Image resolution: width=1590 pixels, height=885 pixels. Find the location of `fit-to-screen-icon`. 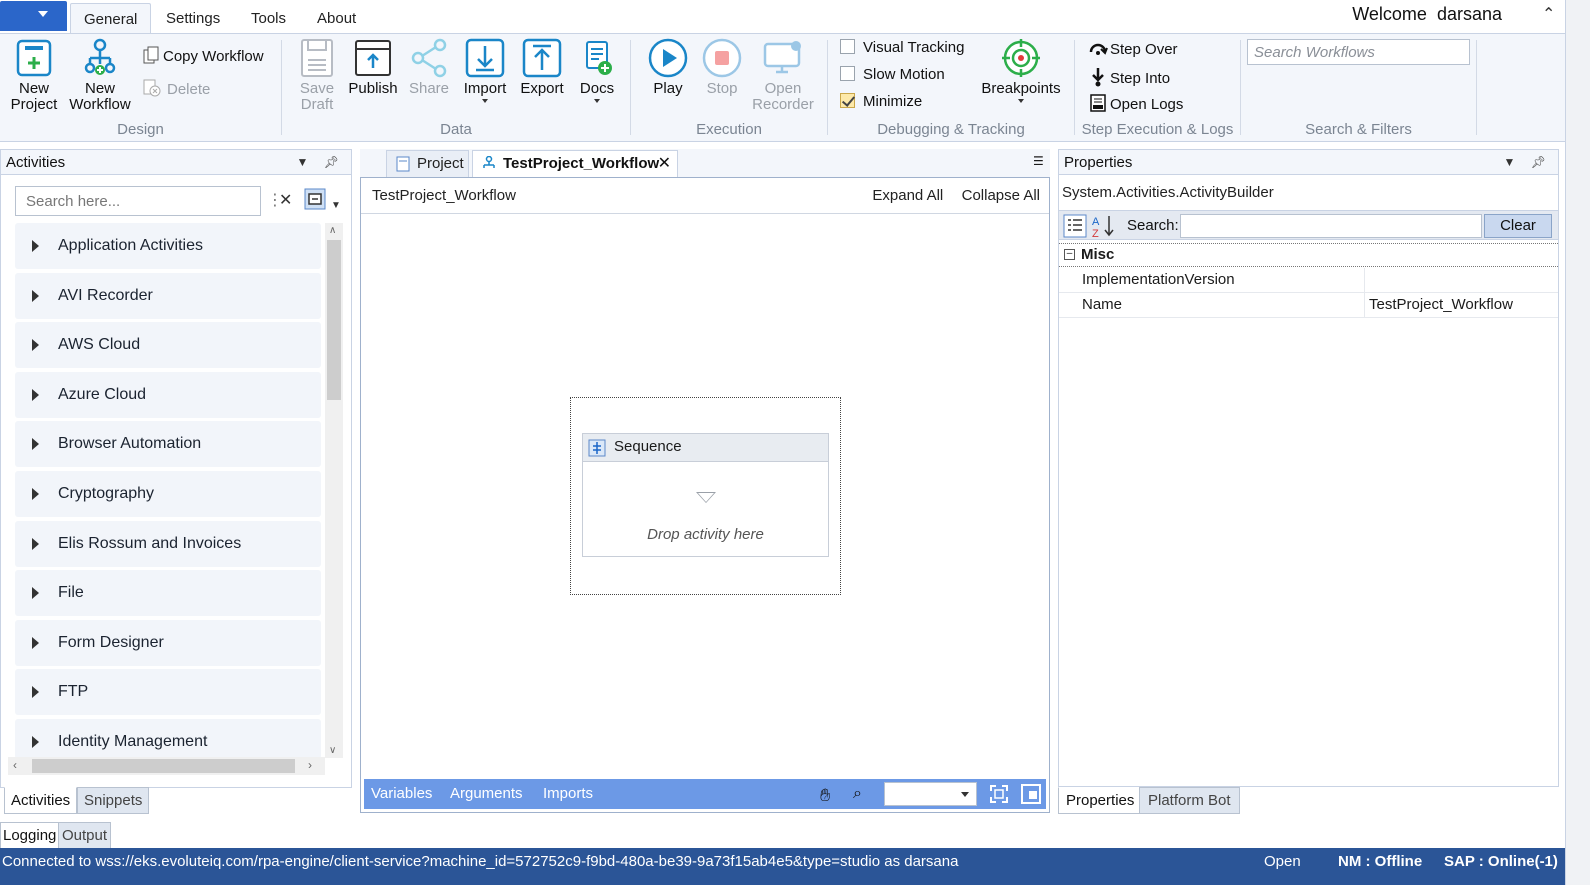

fit-to-screen-icon is located at coordinates (999, 799).